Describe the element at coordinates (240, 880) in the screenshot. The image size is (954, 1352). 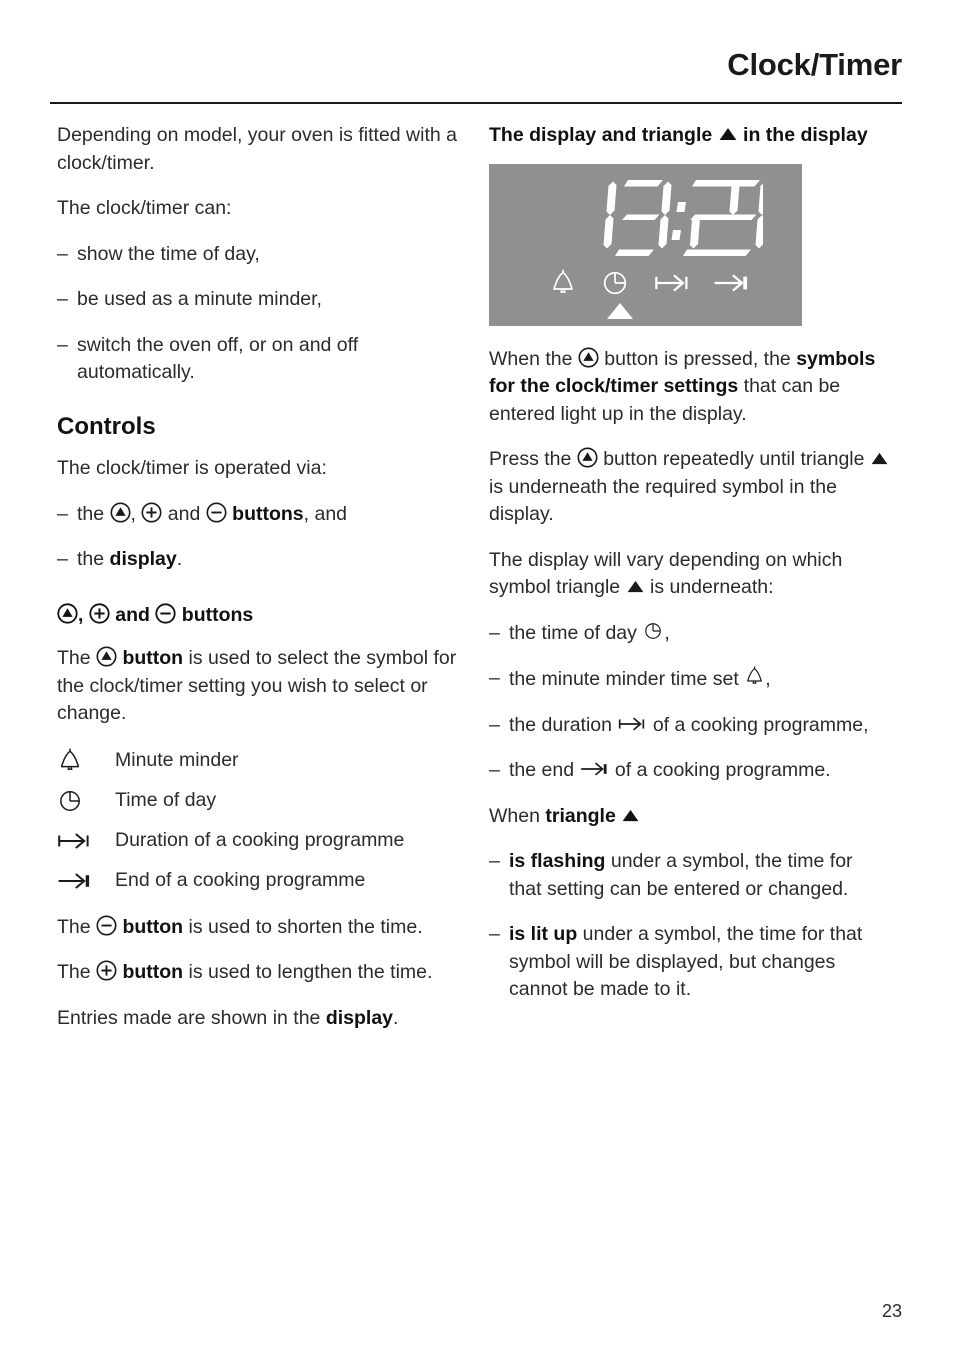
I see `legend-label: End of a cooking programme` at that location.